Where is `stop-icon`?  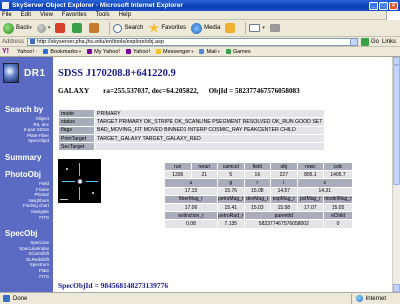 stop-icon is located at coordinates (60, 28).